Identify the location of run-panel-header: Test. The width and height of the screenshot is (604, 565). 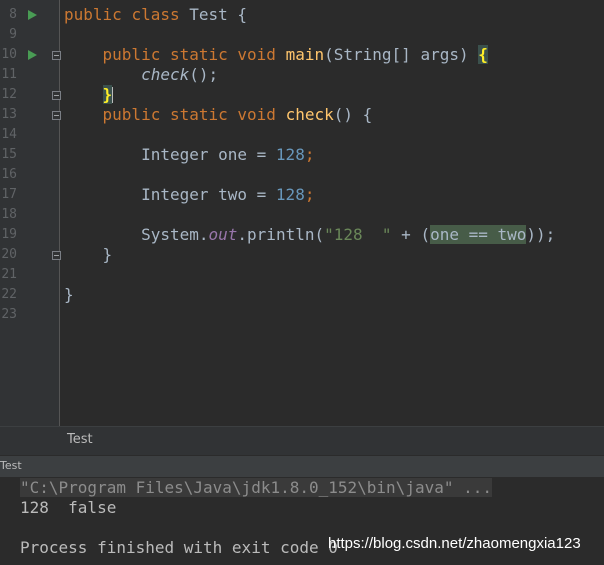
(302, 466).